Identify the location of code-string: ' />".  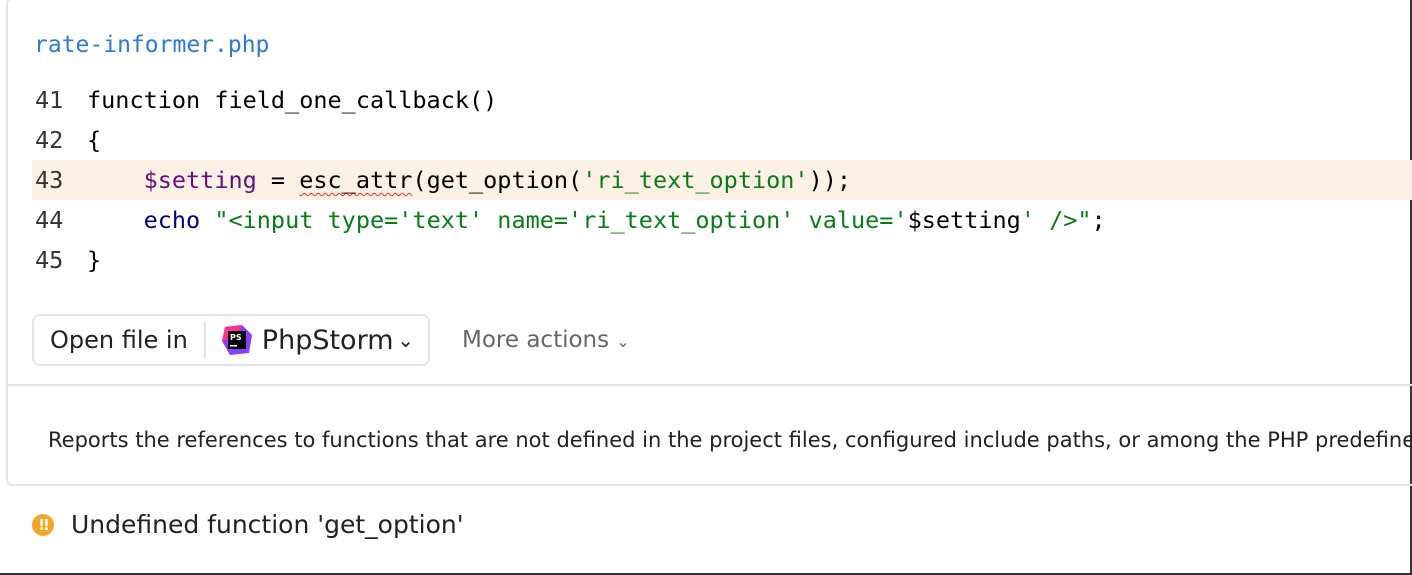
(1056, 220).